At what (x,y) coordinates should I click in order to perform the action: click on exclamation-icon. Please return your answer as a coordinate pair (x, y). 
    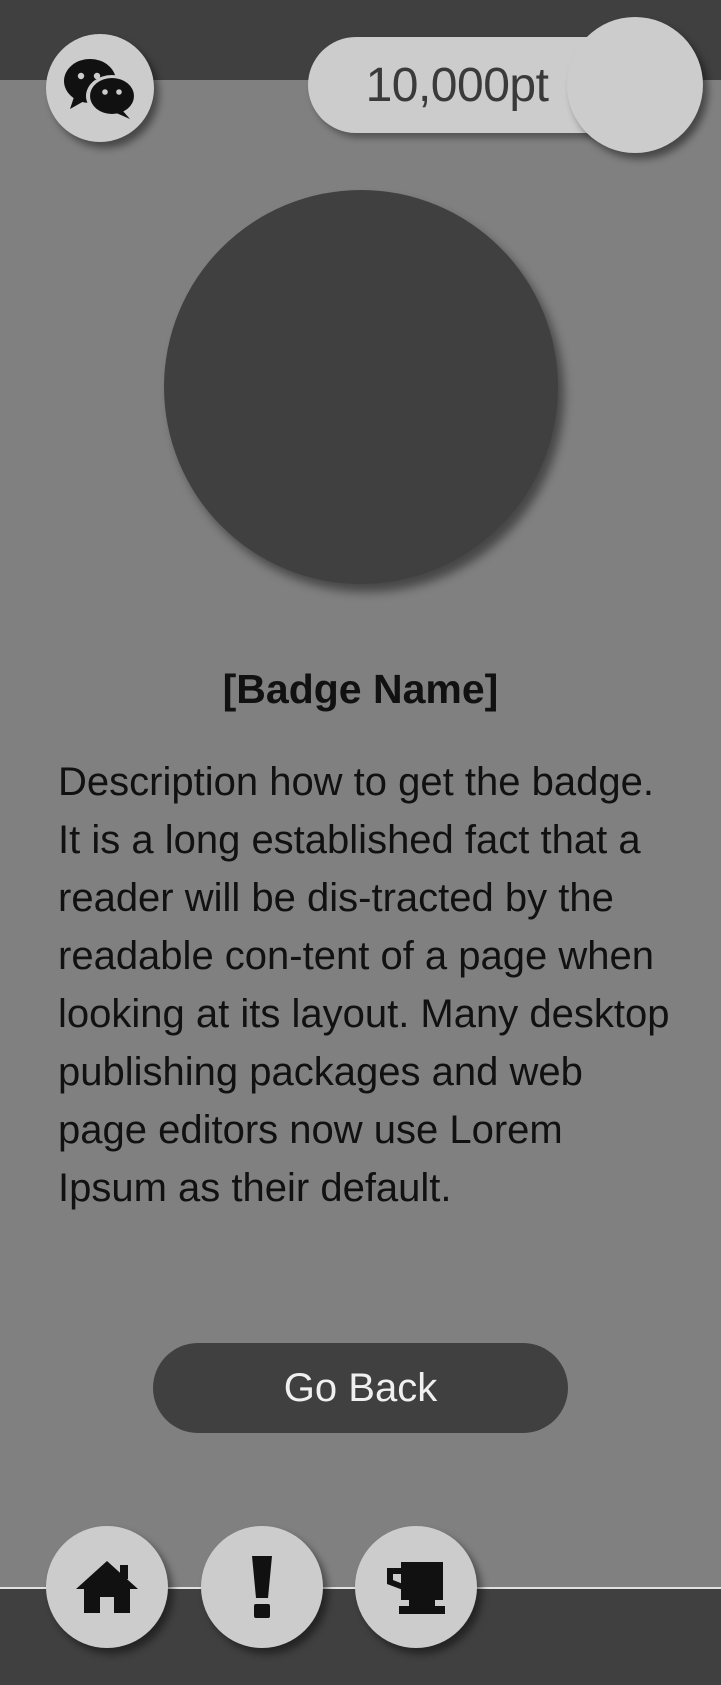
    Looking at the image, I should click on (262, 1587).